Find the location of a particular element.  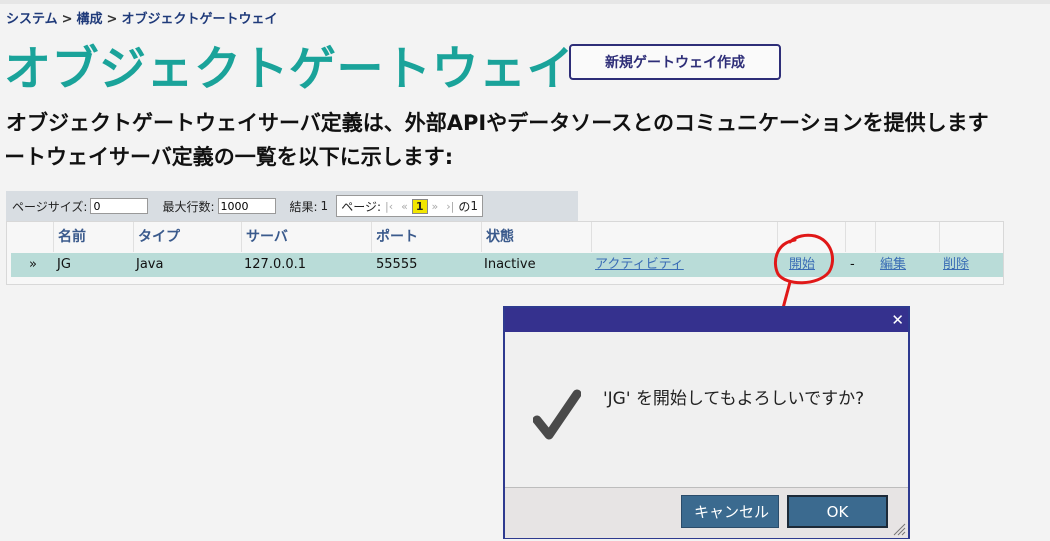

check-icon is located at coordinates (557, 414).